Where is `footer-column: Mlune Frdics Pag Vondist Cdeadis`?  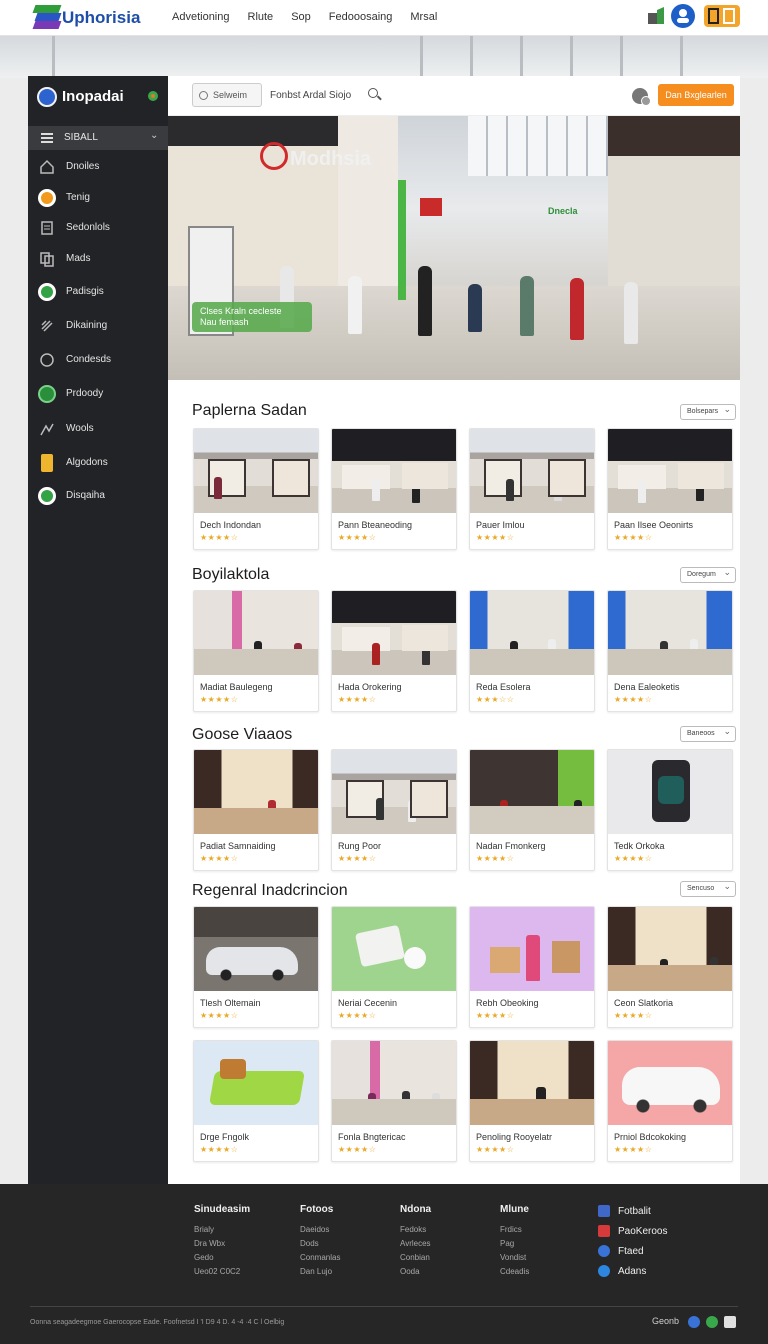
footer-column: Mlune Frdics Pag Vondist Cdeadis is located at coordinates (514, 1242).